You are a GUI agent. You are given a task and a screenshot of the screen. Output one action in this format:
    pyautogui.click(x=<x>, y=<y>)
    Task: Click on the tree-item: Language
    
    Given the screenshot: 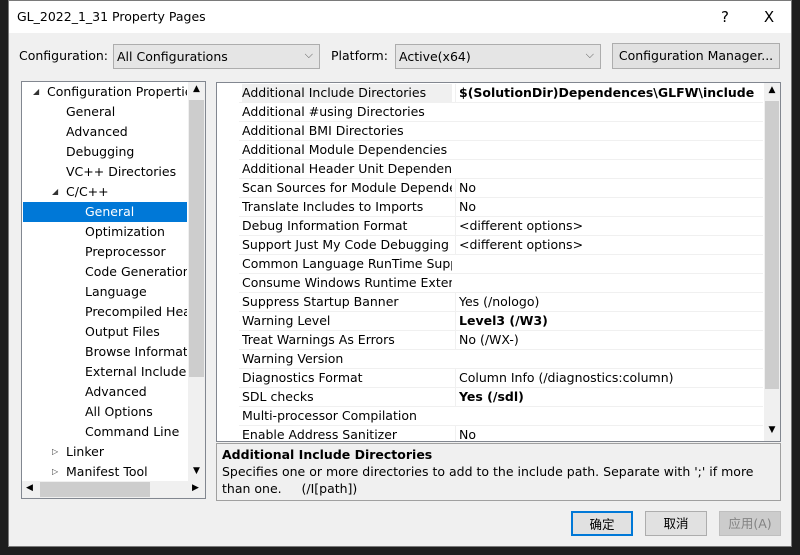 What is the action you would take?
    pyautogui.click(x=105, y=292)
    